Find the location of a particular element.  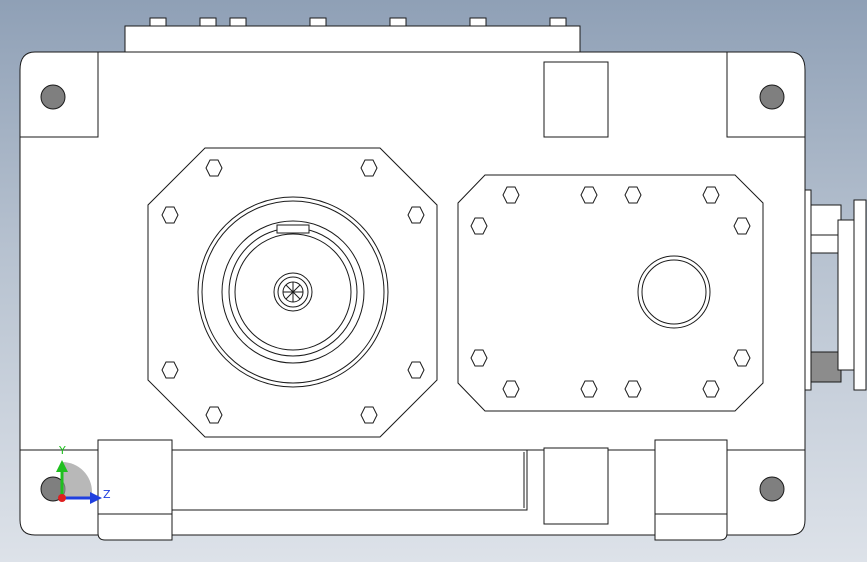

inspection-cover is located at coordinates (610, 293).